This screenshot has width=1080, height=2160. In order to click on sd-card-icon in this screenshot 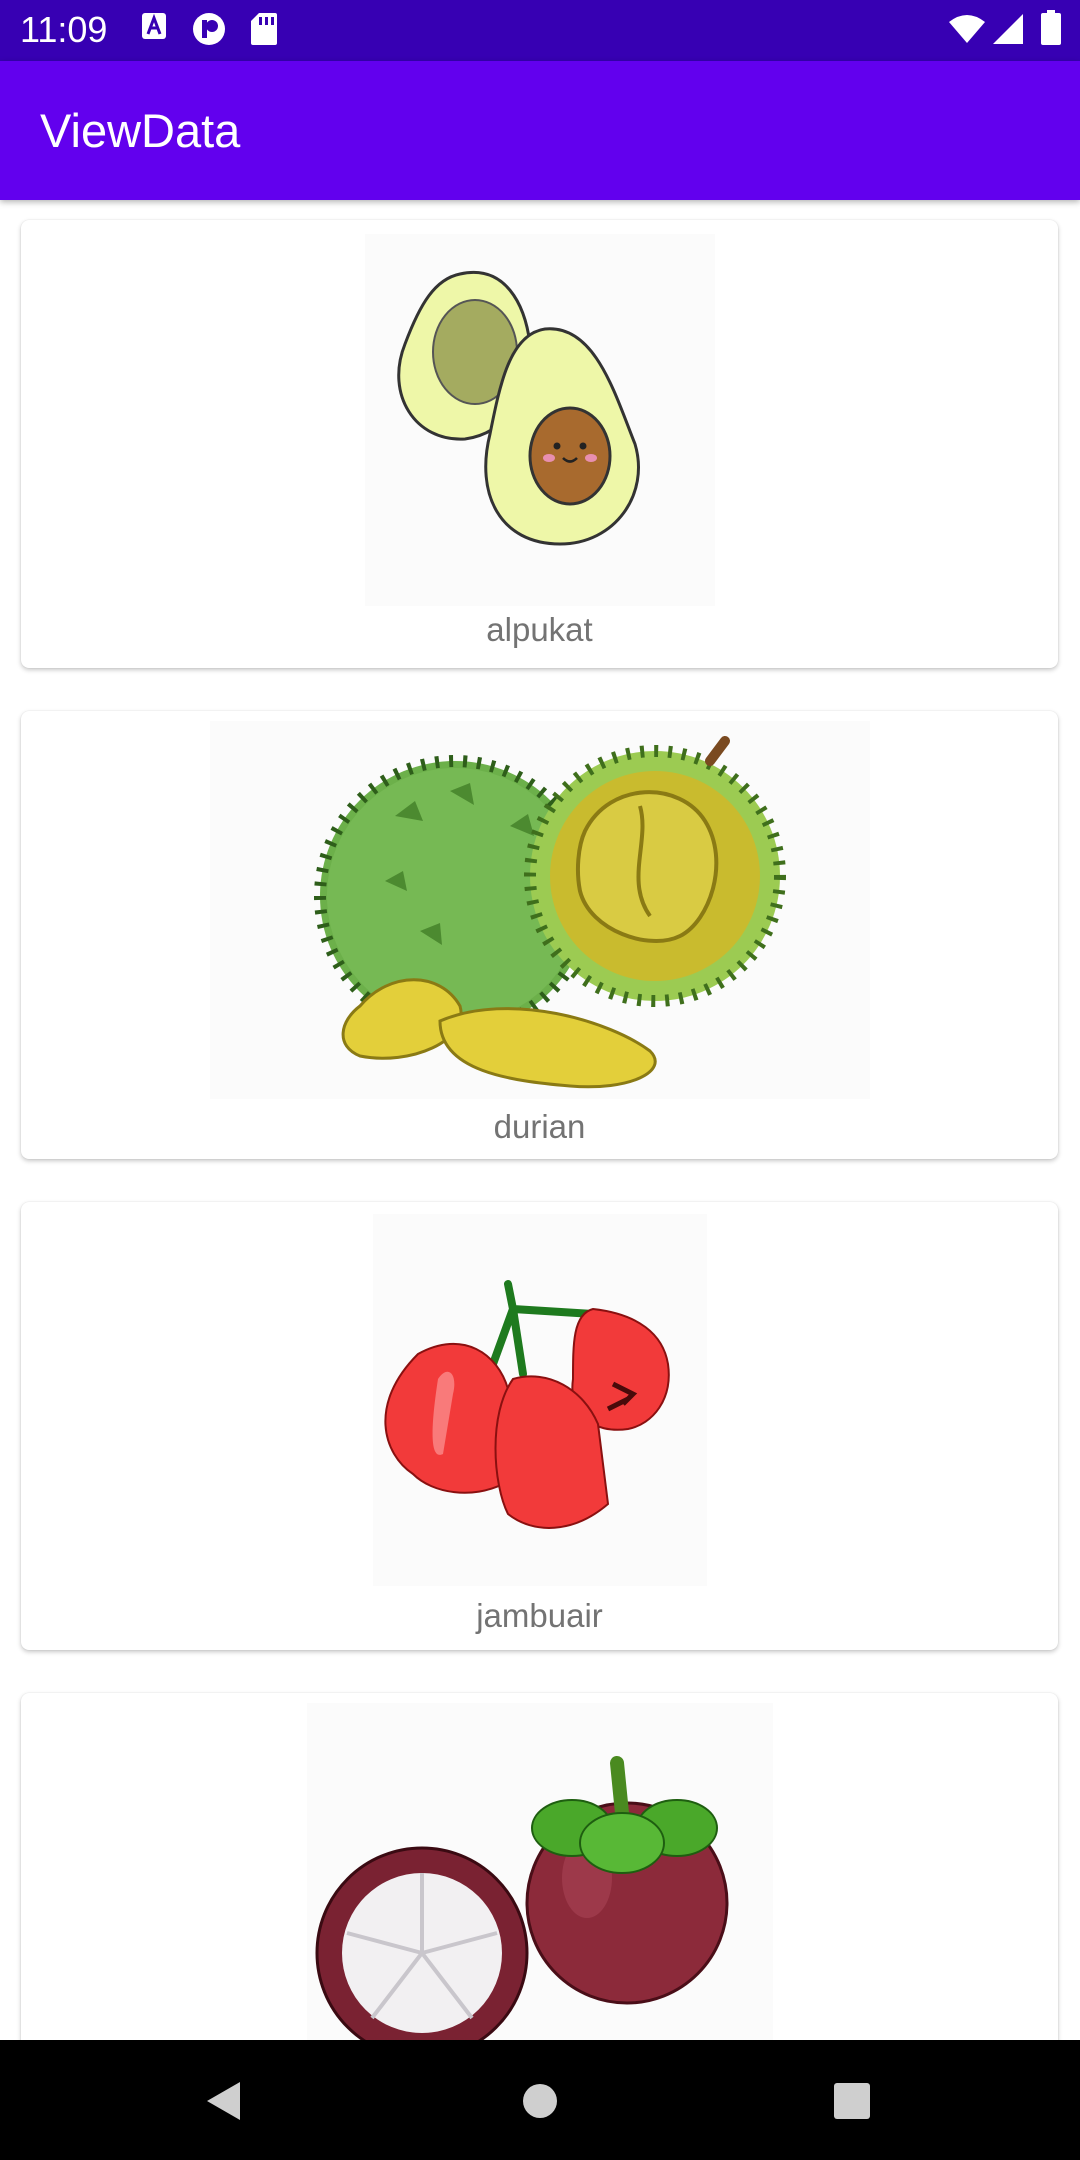, I will do `click(264, 29)`.